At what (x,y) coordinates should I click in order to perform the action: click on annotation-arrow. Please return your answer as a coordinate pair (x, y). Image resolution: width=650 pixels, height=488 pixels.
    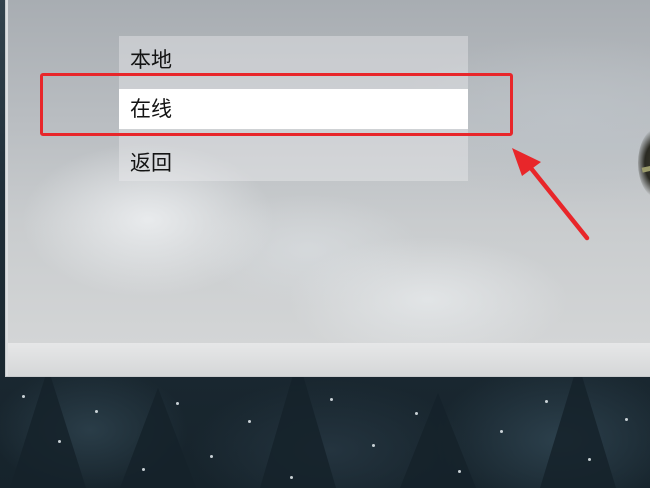
    Looking at the image, I should click on (551, 194).